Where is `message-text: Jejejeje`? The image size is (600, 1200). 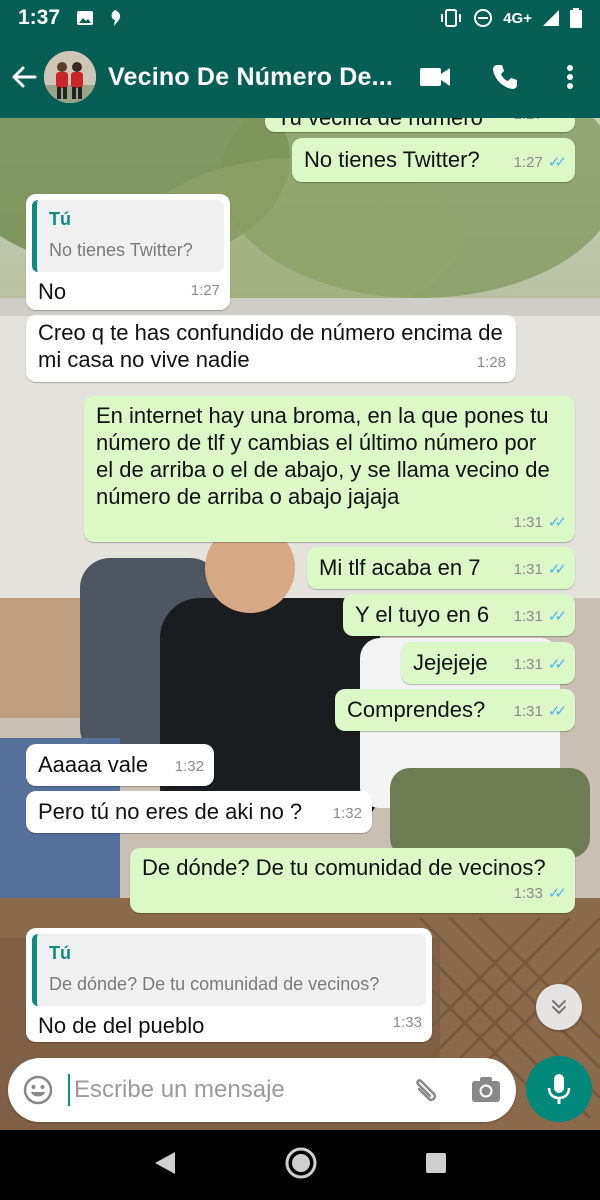
message-text: Jejejeje is located at coordinates (450, 662).